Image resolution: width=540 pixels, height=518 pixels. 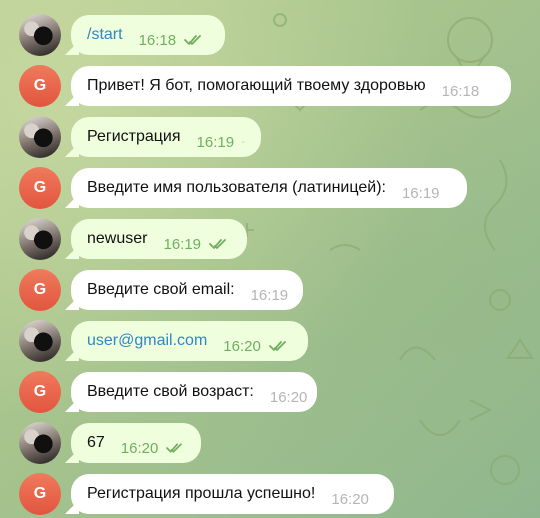 I want to click on message-bubble: Регистрация прошла успешно! 16:20, so click(x=232, y=494).